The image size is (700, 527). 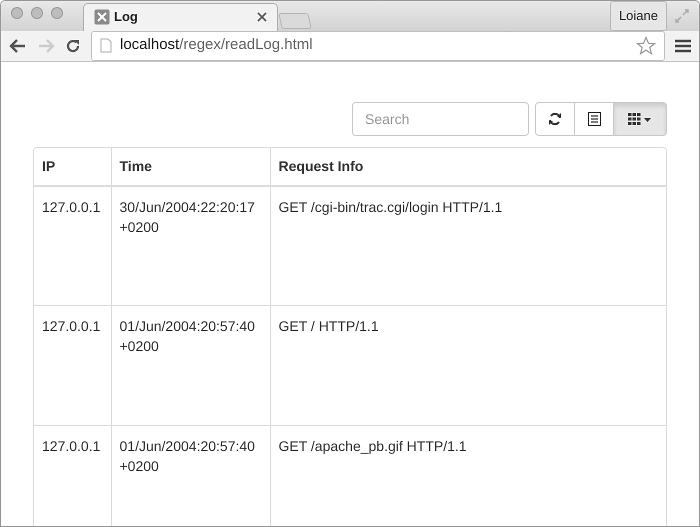 What do you see at coordinates (646, 46) in the screenshot?
I see `star-icon` at bounding box center [646, 46].